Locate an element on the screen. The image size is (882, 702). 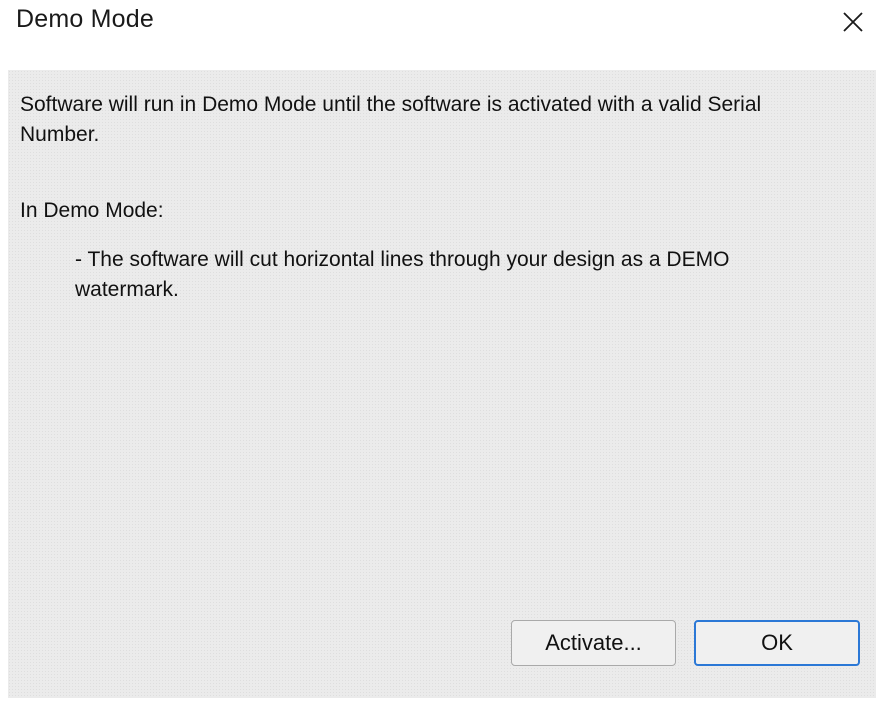
close-button is located at coordinates (853, 22).